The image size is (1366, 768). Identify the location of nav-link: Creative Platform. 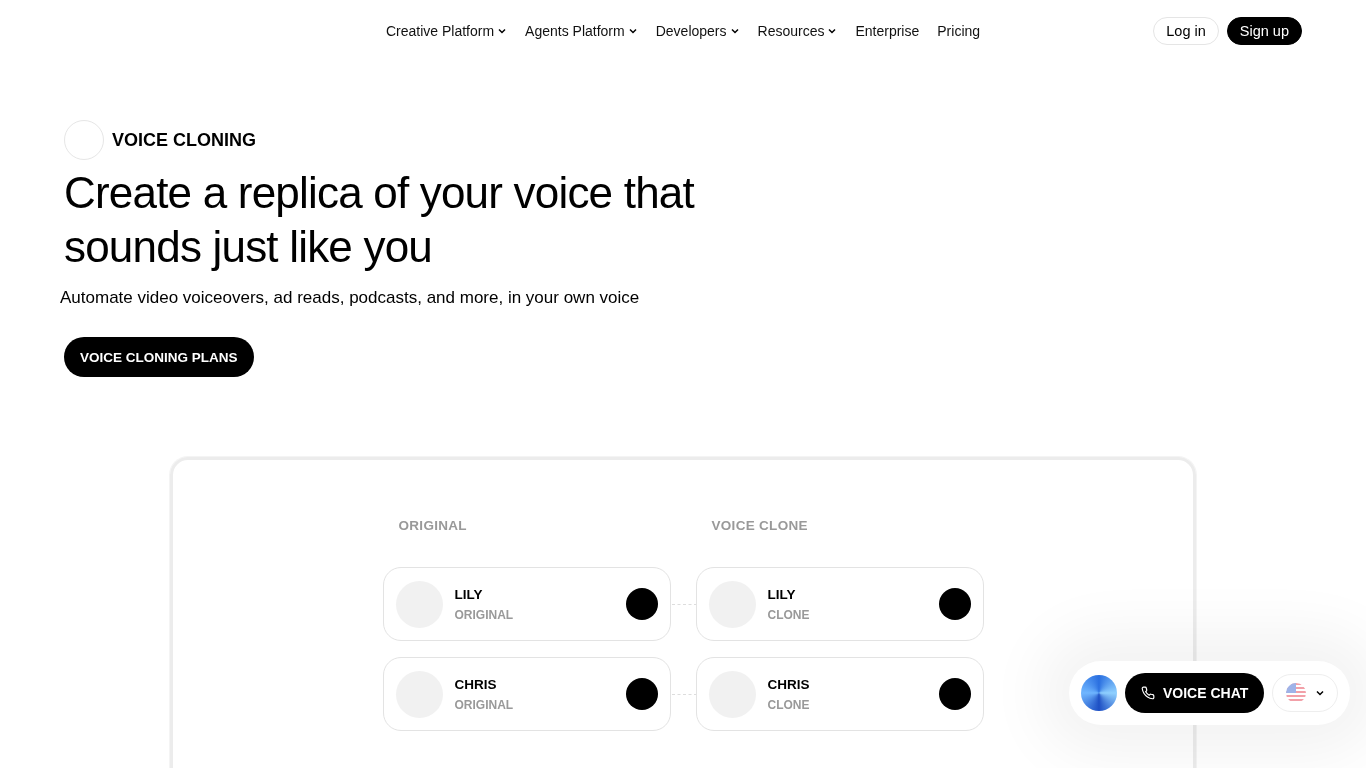
(446, 31).